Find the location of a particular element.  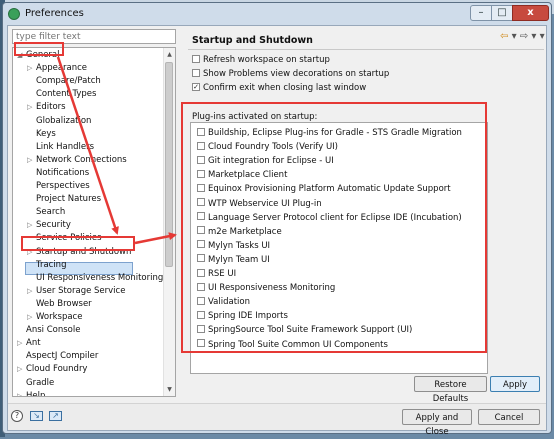

close-button: x is located at coordinates (530, 13).